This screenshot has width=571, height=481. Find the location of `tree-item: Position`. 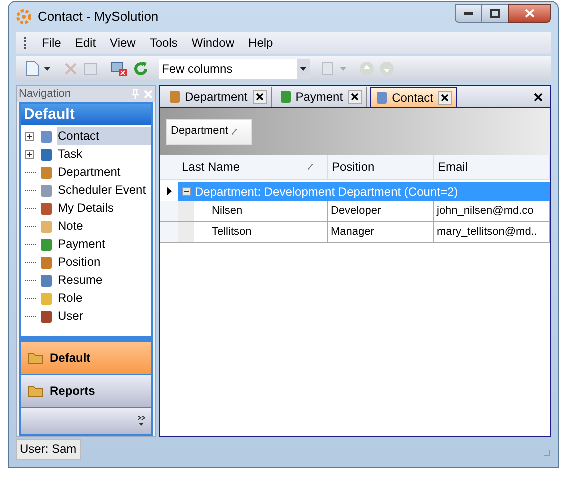

tree-item: Position is located at coordinates (79, 262).